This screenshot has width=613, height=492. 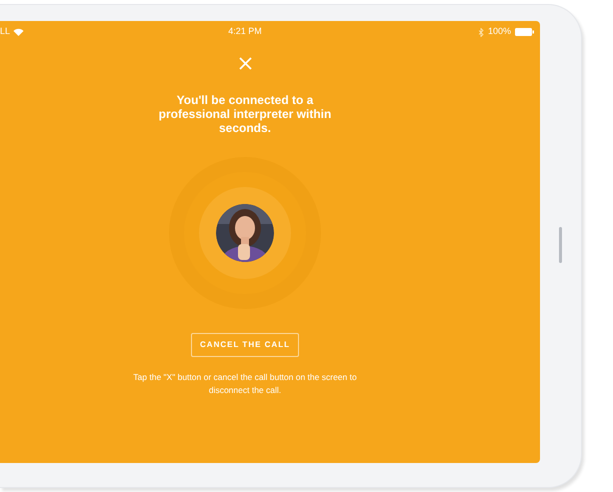 What do you see at coordinates (5, 31) in the screenshot?
I see `carrier-text: LL` at bounding box center [5, 31].